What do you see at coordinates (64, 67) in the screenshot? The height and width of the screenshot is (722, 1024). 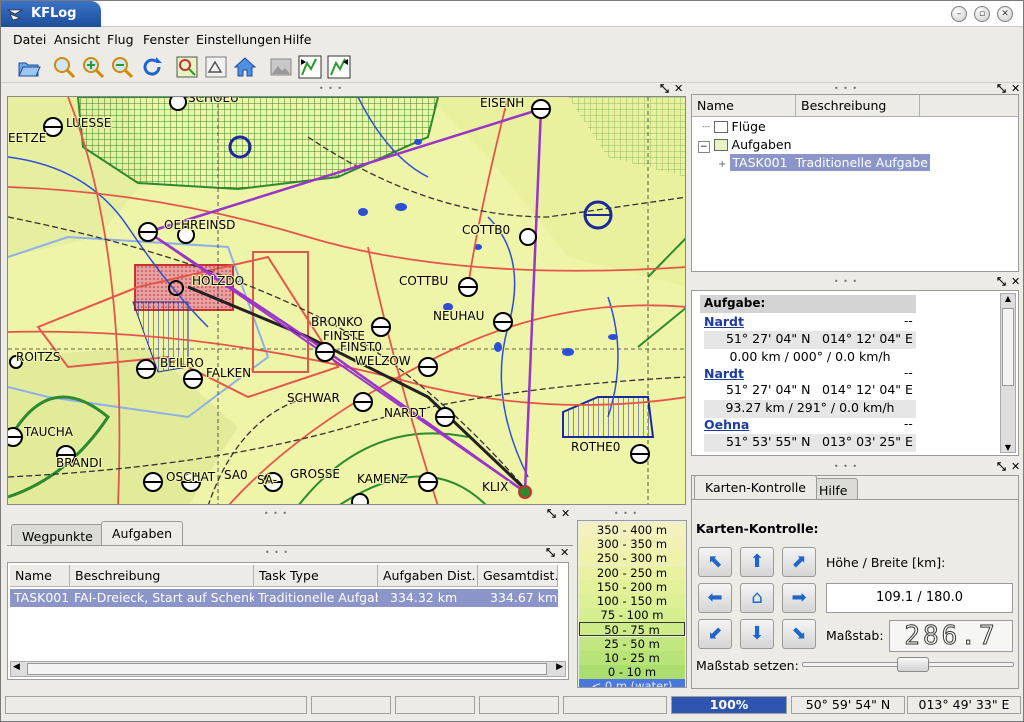 I see `zoom-icon` at bounding box center [64, 67].